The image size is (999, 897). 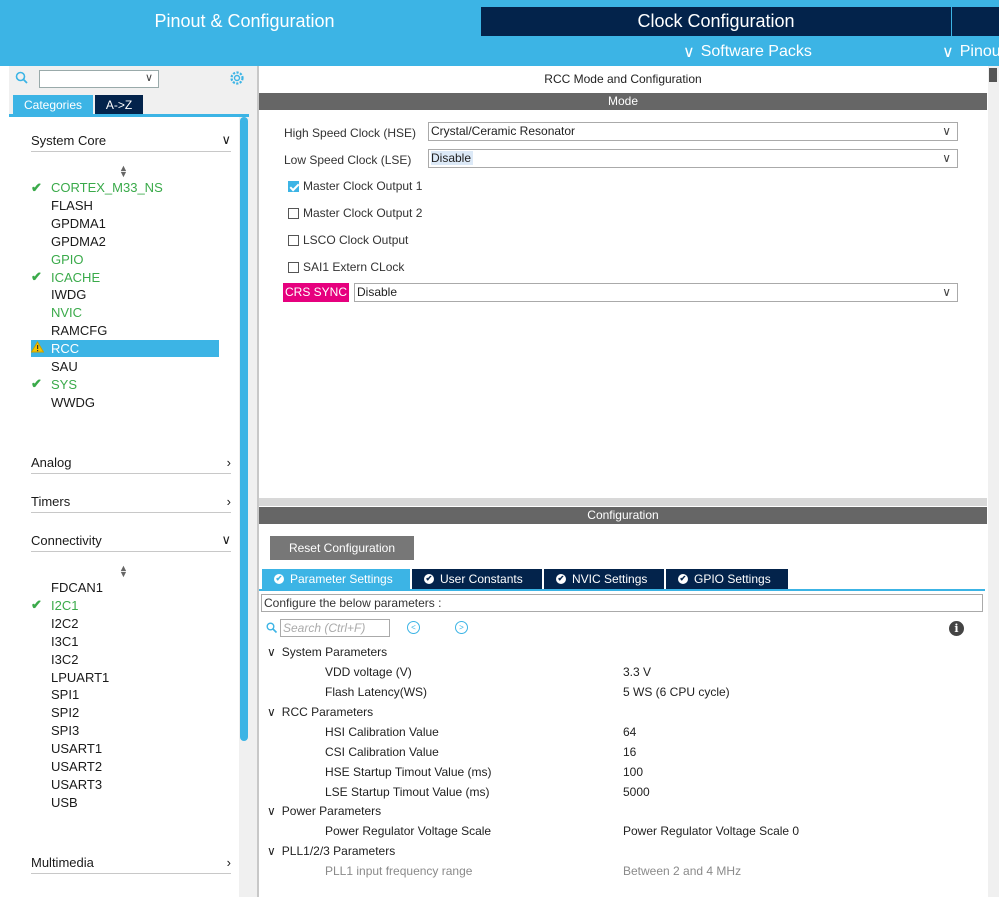 What do you see at coordinates (131, 462) in the screenshot?
I see `group-analog: Analog ›` at bounding box center [131, 462].